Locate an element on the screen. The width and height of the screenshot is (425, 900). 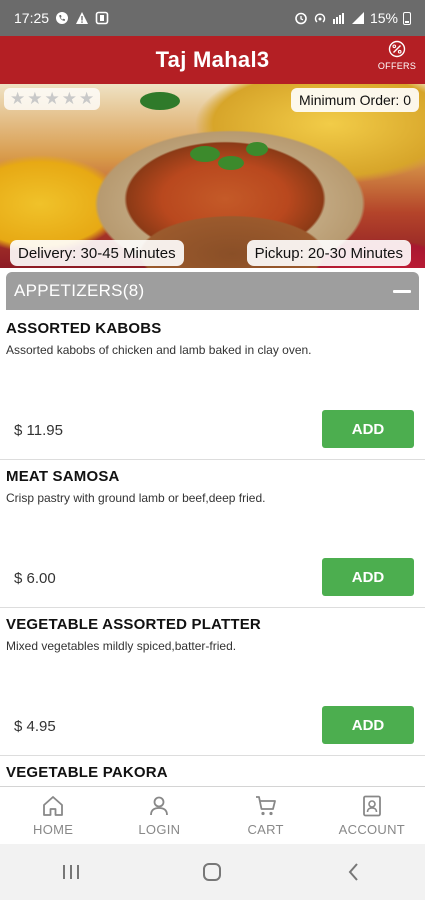
menu-item: VEGETABLE PAKORA is located at coordinates (212, 771).